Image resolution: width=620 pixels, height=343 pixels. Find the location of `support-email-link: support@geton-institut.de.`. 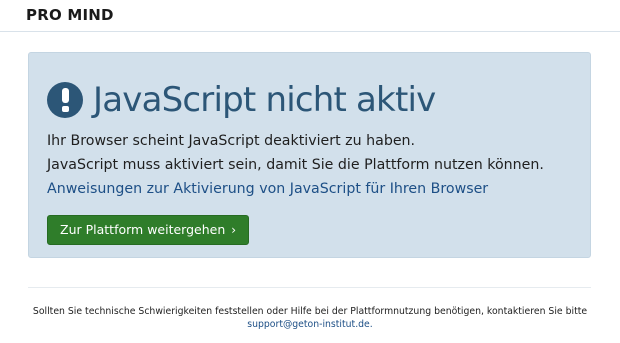

support-email-link: support@geton-institut.de. is located at coordinates (309, 324).